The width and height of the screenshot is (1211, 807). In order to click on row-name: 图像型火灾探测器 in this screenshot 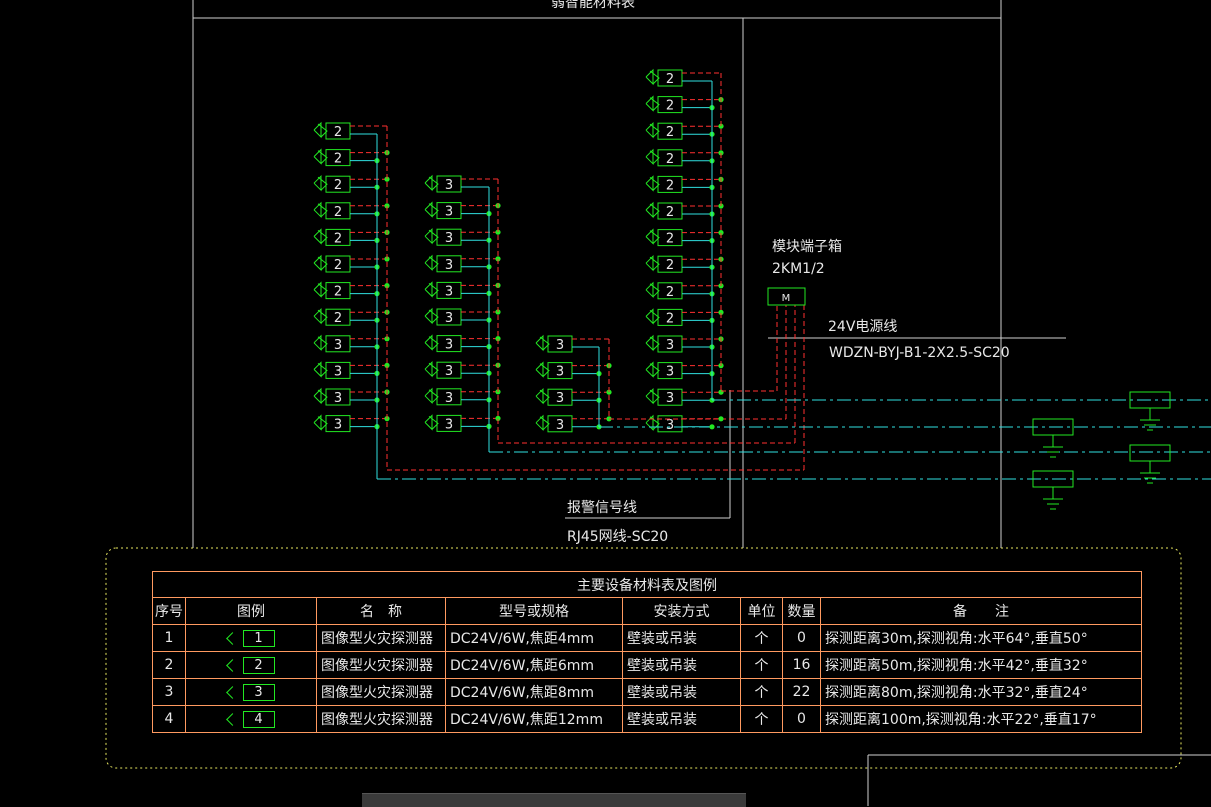, I will do `click(381, 692)`.